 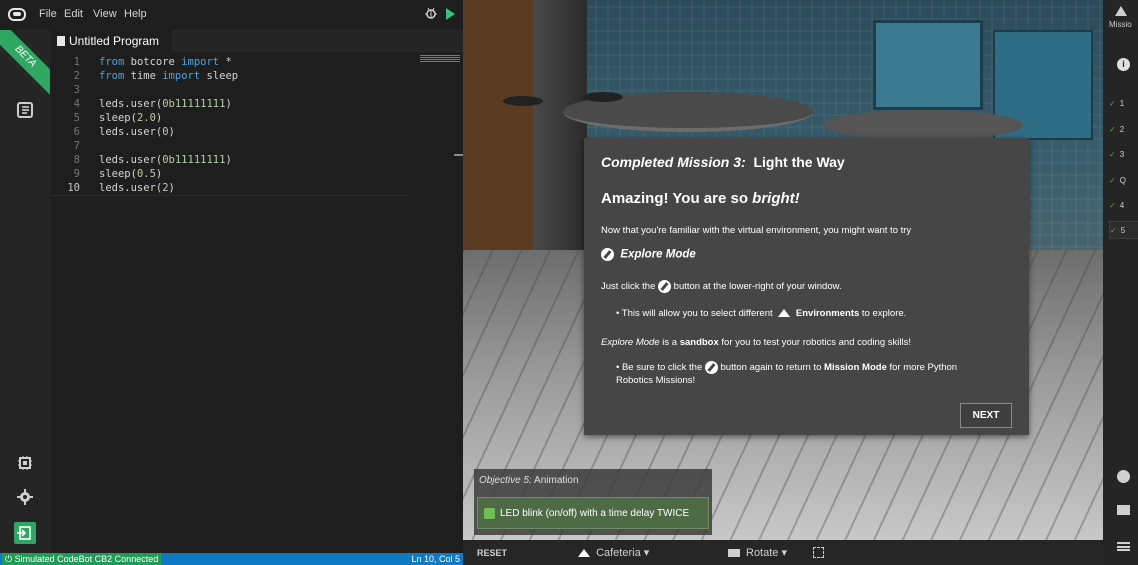 I want to click on simulator-toolbar: RESET Cafeteria ▾ Rotate ▾, so click(x=783, y=552).